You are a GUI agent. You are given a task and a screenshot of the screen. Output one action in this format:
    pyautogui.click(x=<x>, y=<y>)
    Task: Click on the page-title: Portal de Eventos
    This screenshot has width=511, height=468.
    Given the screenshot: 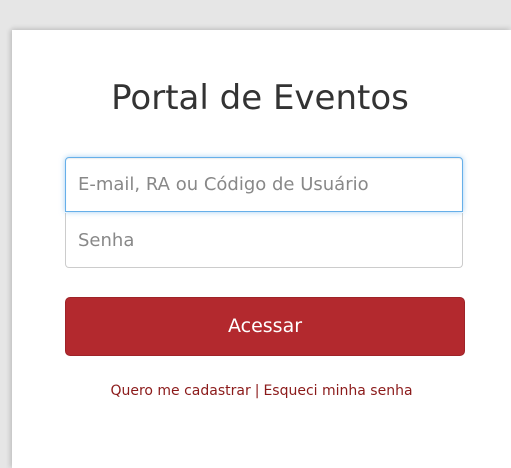 What is the action you would take?
    pyautogui.click(x=260, y=98)
    